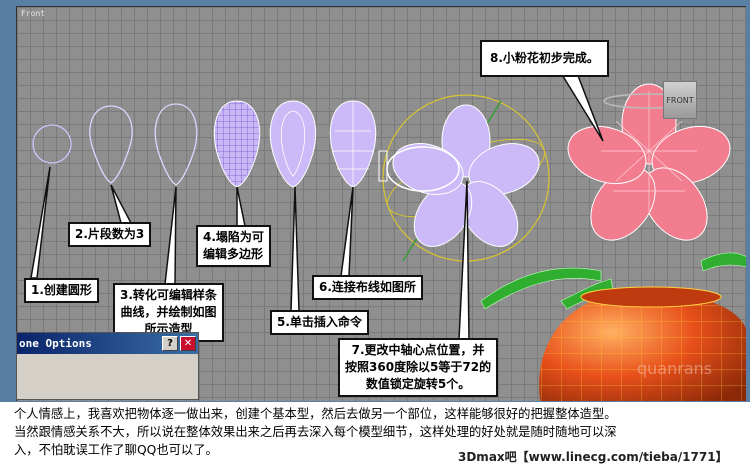 The height and width of the screenshot is (473, 750). What do you see at coordinates (241, 206) in the screenshot?
I see `callout-4-pointer` at bounding box center [241, 206].